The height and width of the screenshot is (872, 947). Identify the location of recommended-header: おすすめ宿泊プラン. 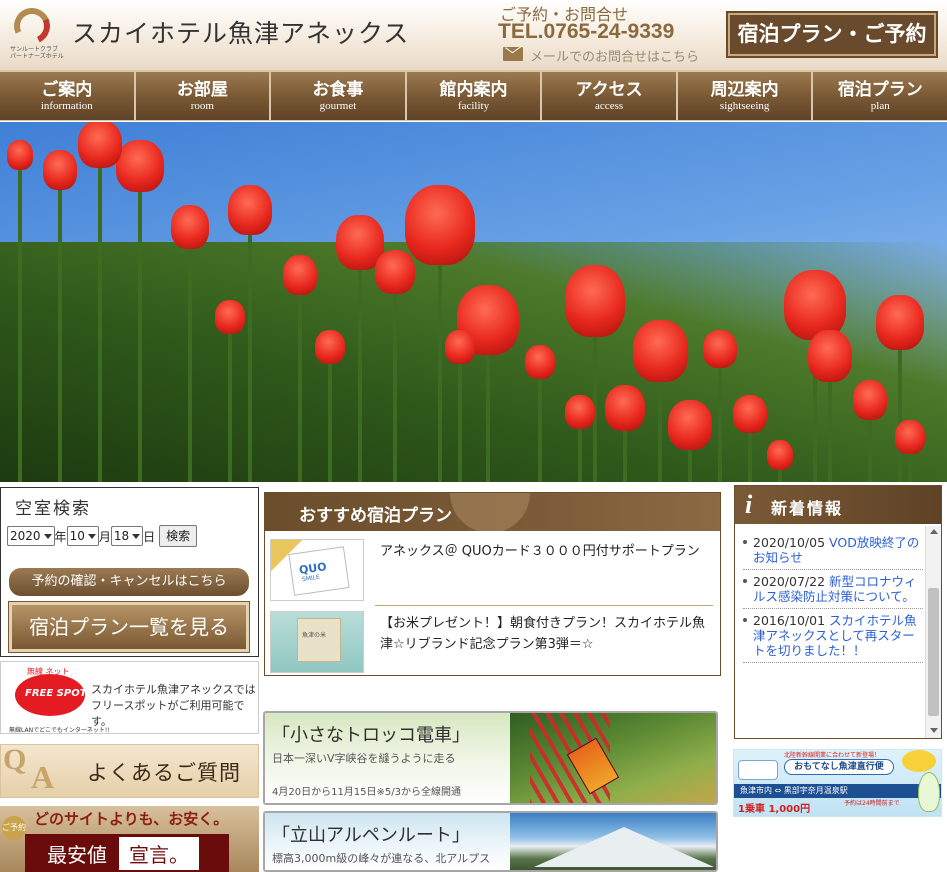
(492, 512).